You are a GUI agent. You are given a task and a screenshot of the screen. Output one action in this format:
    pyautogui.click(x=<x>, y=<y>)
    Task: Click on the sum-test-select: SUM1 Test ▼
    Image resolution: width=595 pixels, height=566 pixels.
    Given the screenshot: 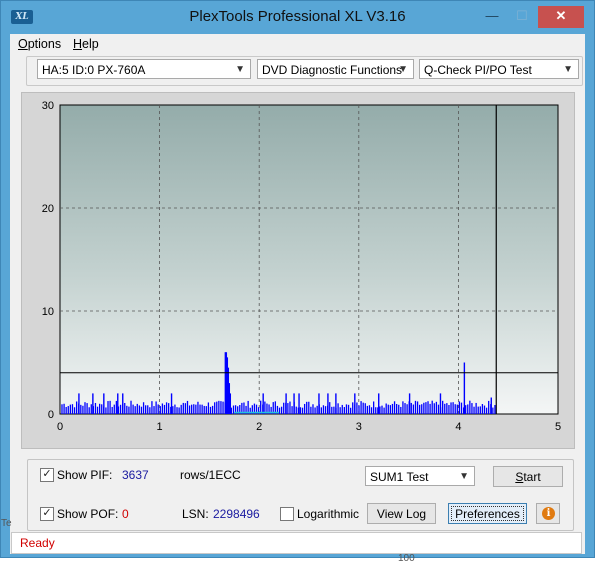 What is the action you would take?
    pyautogui.click(x=420, y=476)
    